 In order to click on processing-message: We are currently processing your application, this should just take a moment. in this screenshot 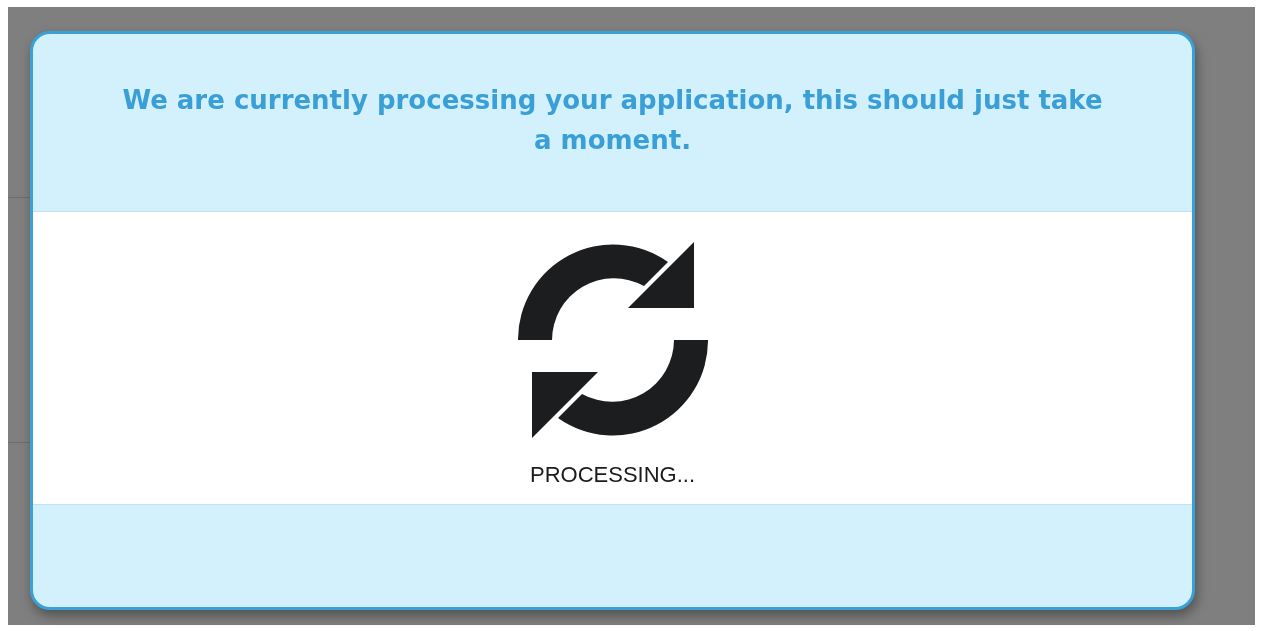, I will do `click(612, 120)`.